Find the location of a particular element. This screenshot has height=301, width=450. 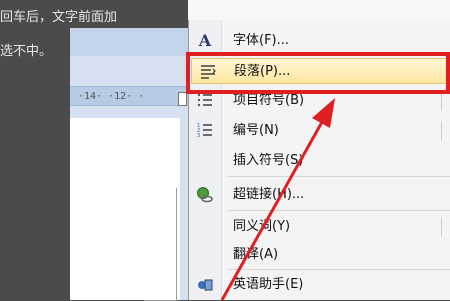

bullets-icon is located at coordinates (205, 101).